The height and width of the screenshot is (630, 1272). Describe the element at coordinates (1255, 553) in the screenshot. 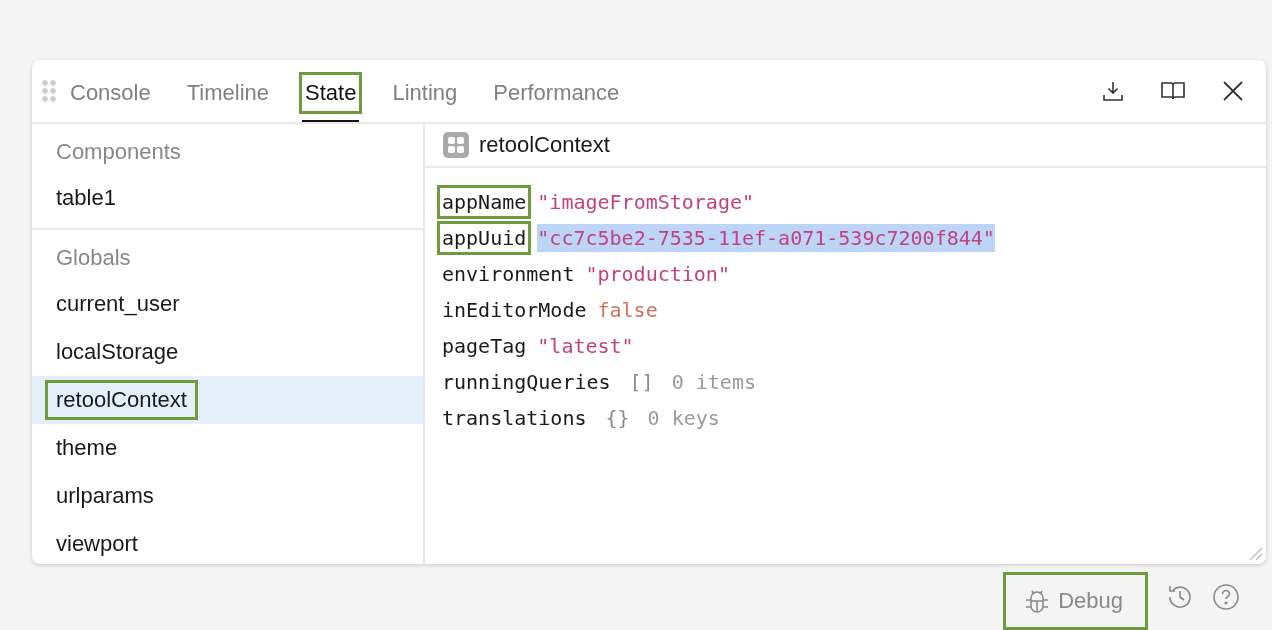

I see `resize-handle-icon` at that location.